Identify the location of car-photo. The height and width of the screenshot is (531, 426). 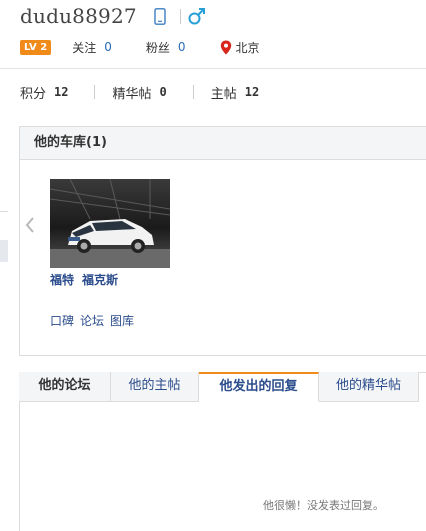
(110, 223).